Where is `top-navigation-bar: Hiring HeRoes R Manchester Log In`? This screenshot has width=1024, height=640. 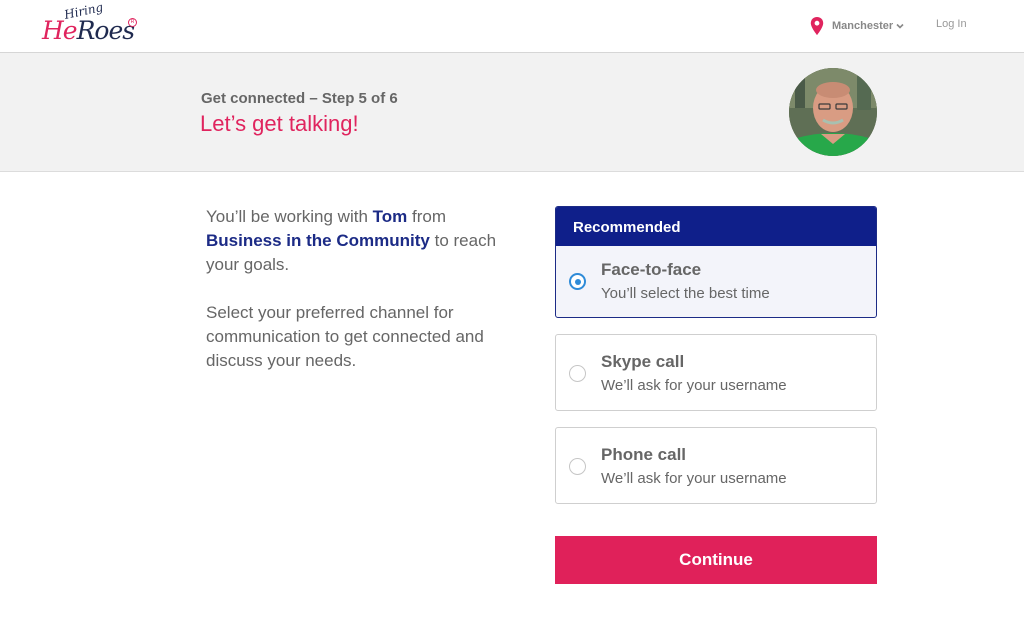
top-navigation-bar: Hiring HeRoes R Manchester Log In is located at coordinates (512, 26).